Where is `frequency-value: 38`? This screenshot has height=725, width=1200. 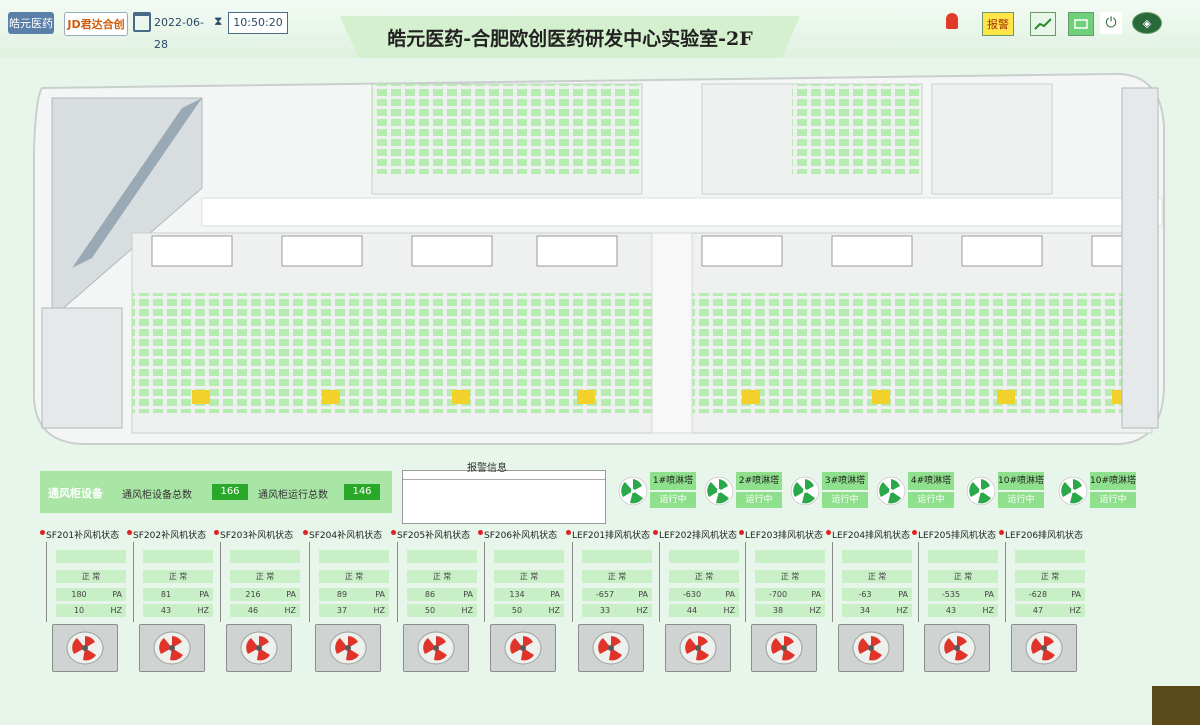
frequency-value: 38 is located at coordinates (778, 610).